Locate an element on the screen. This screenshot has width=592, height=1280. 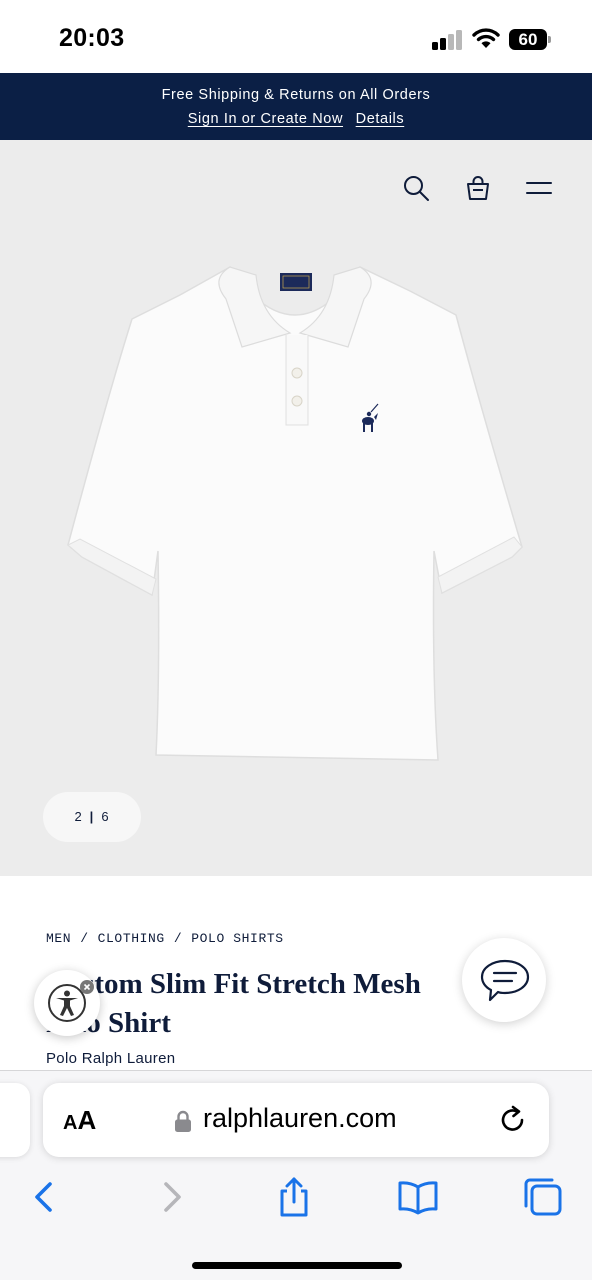
accessibility-button is located at coordinates (67, 1003).